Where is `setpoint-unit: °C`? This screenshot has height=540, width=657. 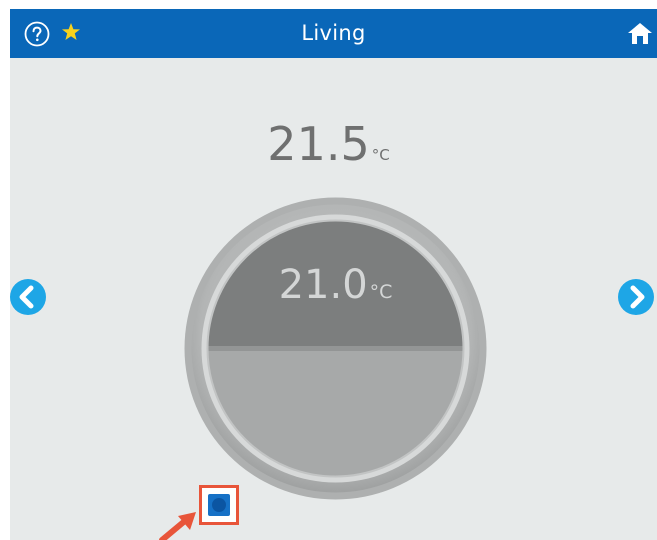
setpoint-unit: °C is located at coordinates (381, 292).